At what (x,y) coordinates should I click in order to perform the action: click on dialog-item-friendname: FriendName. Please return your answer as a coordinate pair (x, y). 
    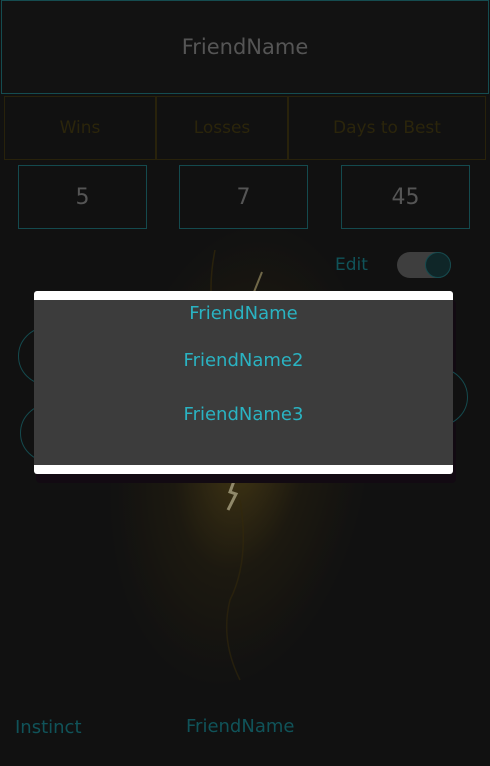
    Looking at the image, I should click on (243, 316).